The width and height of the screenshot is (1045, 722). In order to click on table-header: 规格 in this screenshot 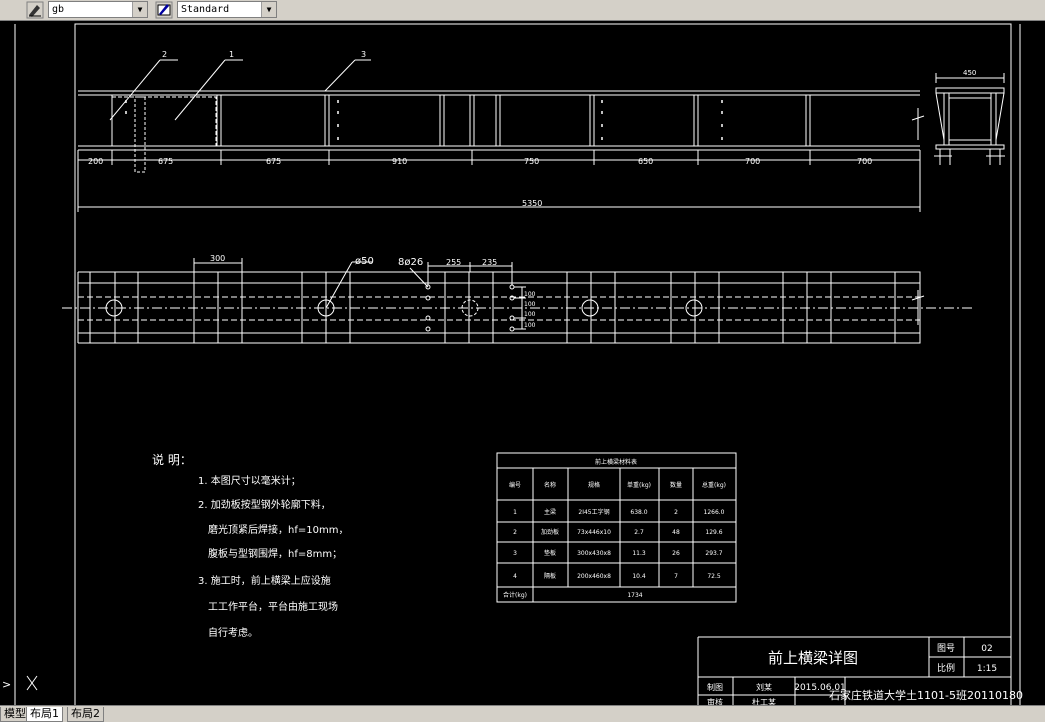, I will do `click(594, 485)`.